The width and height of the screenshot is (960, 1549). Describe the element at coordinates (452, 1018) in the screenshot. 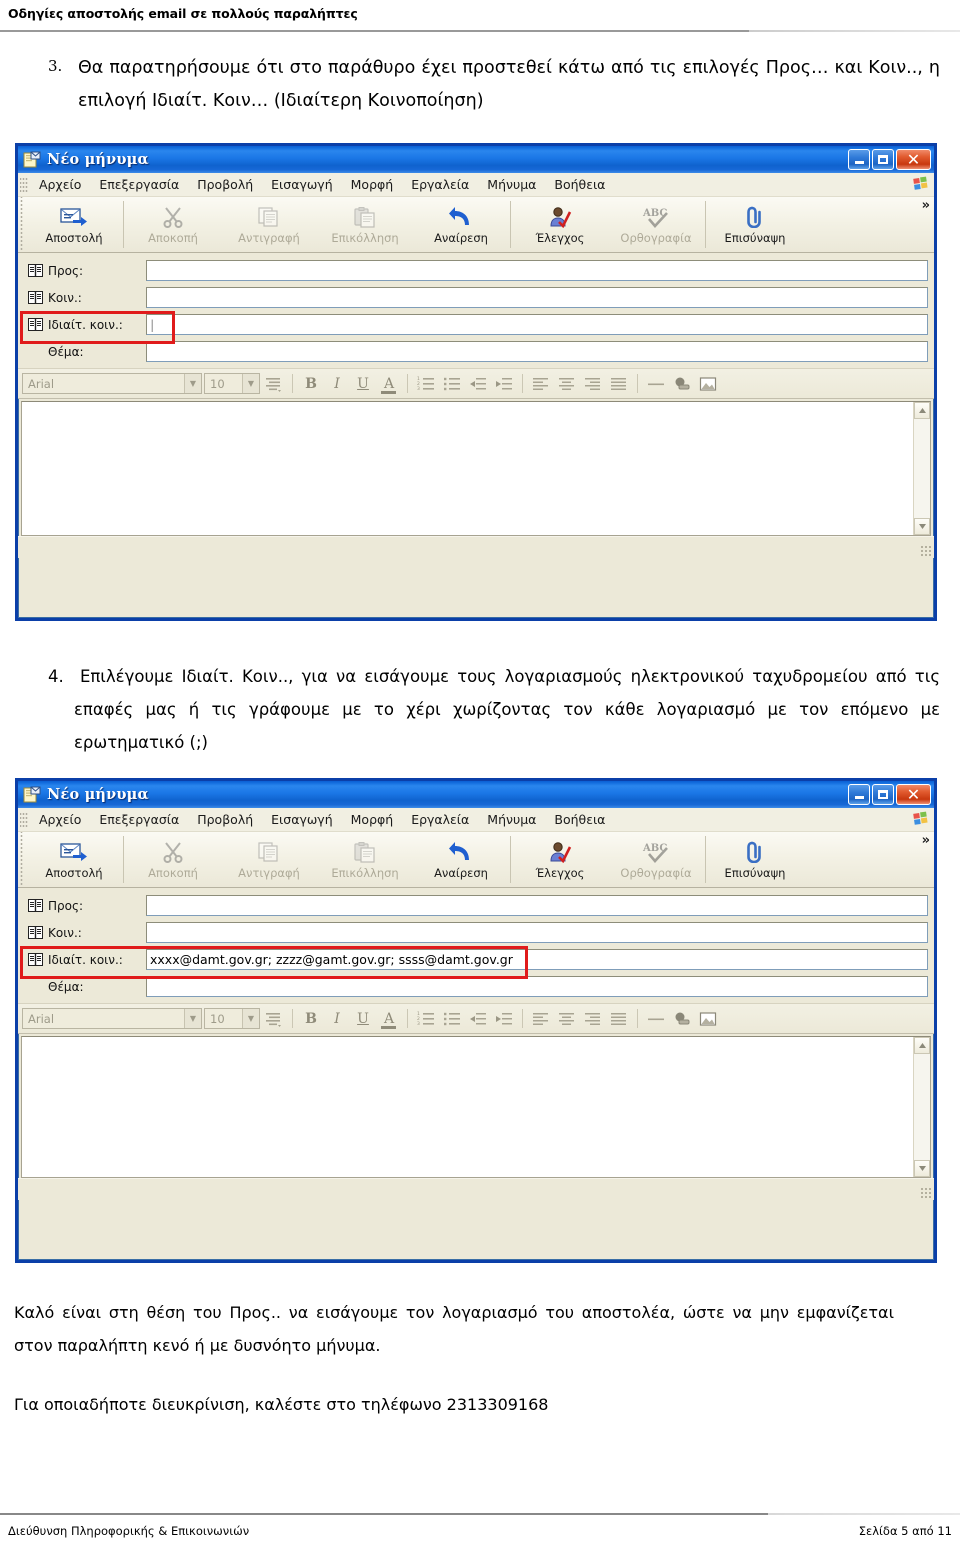

I see `bulleted-list-icon` at that location.